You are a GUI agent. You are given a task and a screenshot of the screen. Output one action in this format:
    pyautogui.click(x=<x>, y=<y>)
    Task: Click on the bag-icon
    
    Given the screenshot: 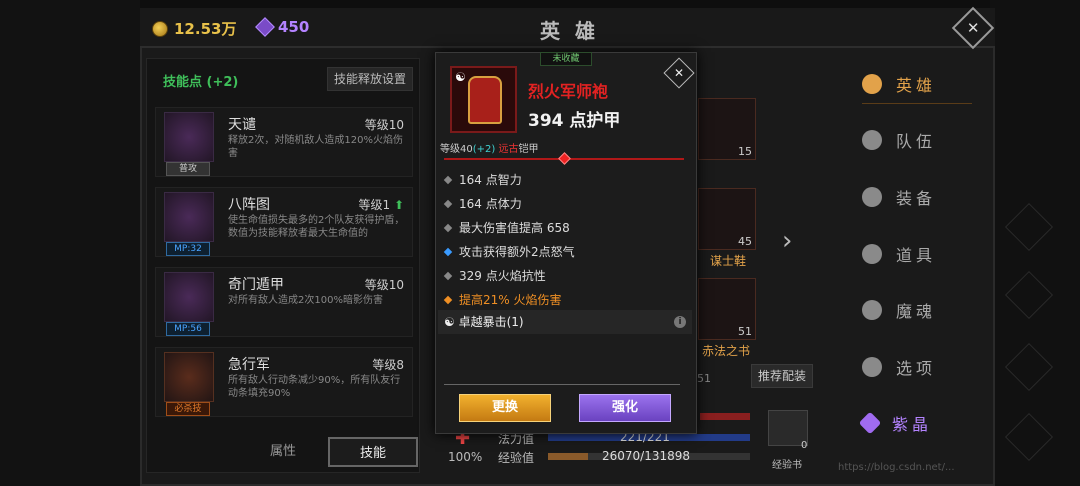 What is the action you would take?
    pyautogui.click(x=872, y=254)
    